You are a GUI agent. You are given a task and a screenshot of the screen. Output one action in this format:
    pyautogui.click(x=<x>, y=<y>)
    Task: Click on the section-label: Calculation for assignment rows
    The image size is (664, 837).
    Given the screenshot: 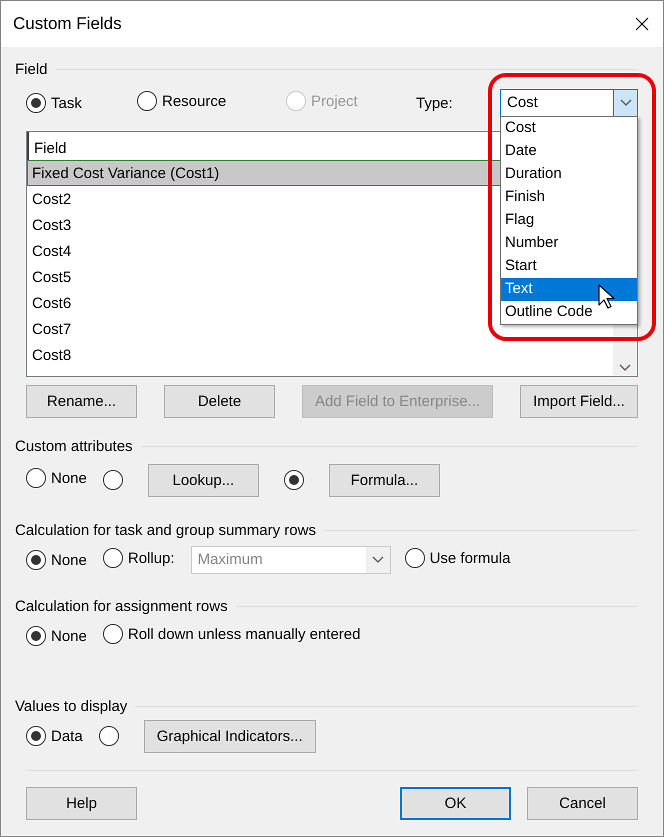 What is the action you would take?
    pyautogui.click(x=121, y=606)
    